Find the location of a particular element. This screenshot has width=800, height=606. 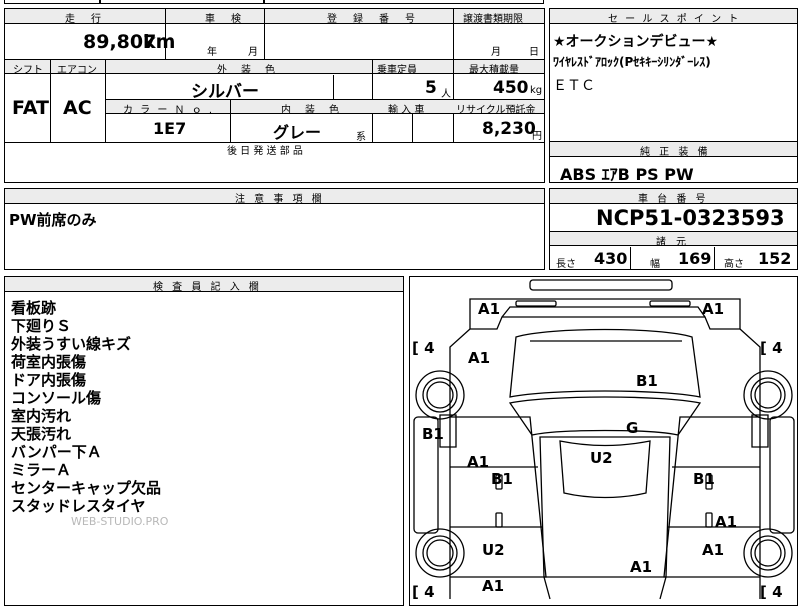

inspection-header: 車 検 is located at coordinates (224, 19).